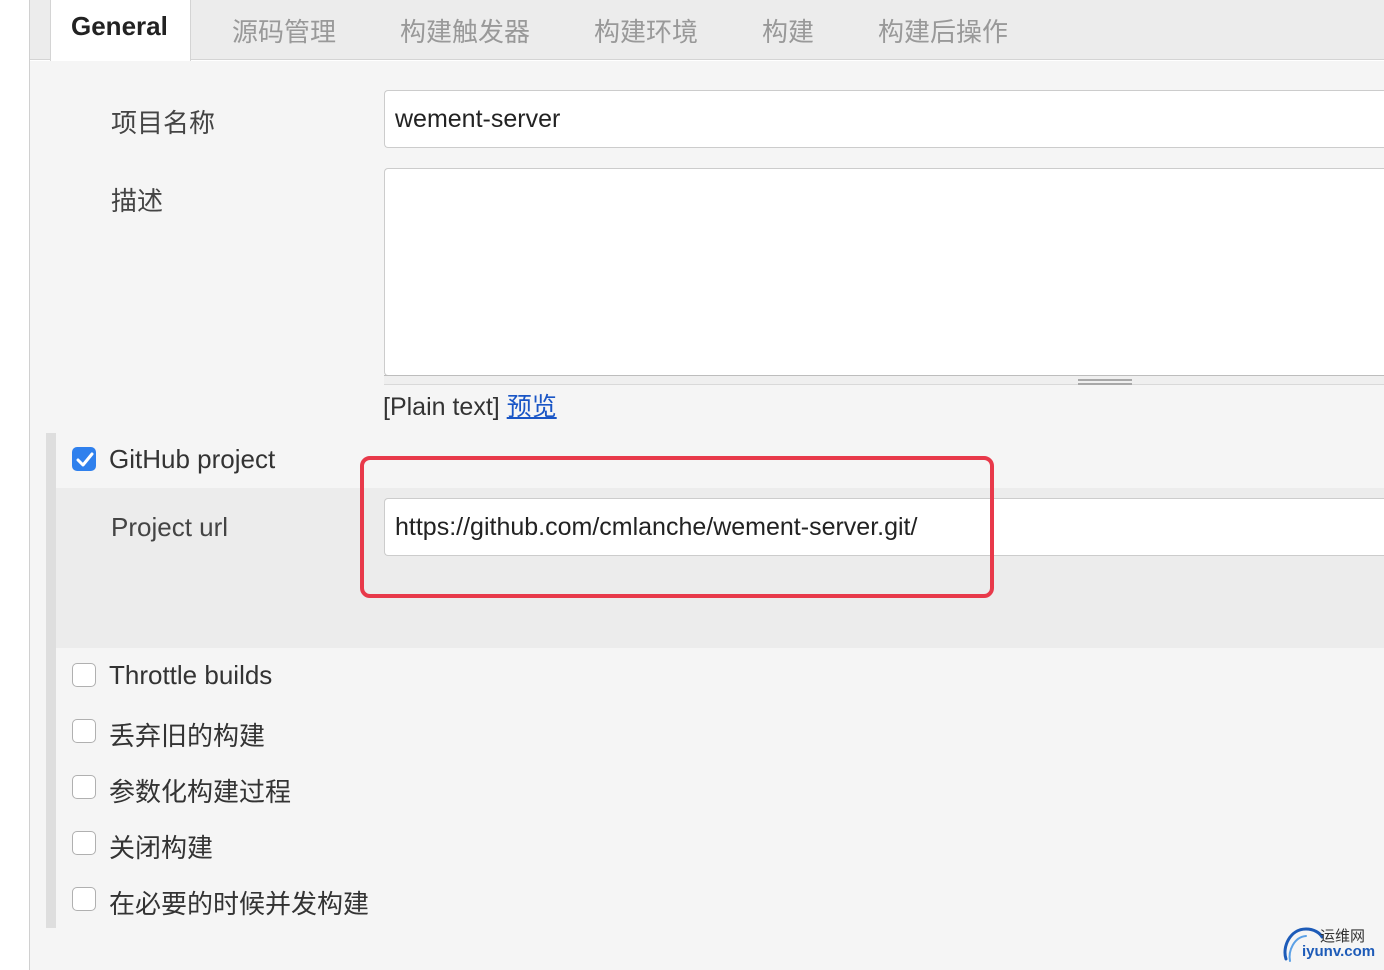 The height and width of the screenshot is (970, 1384). Describe the element at coordinates (51, 680) in the screenshot. I see `options-section-bar` at that location.